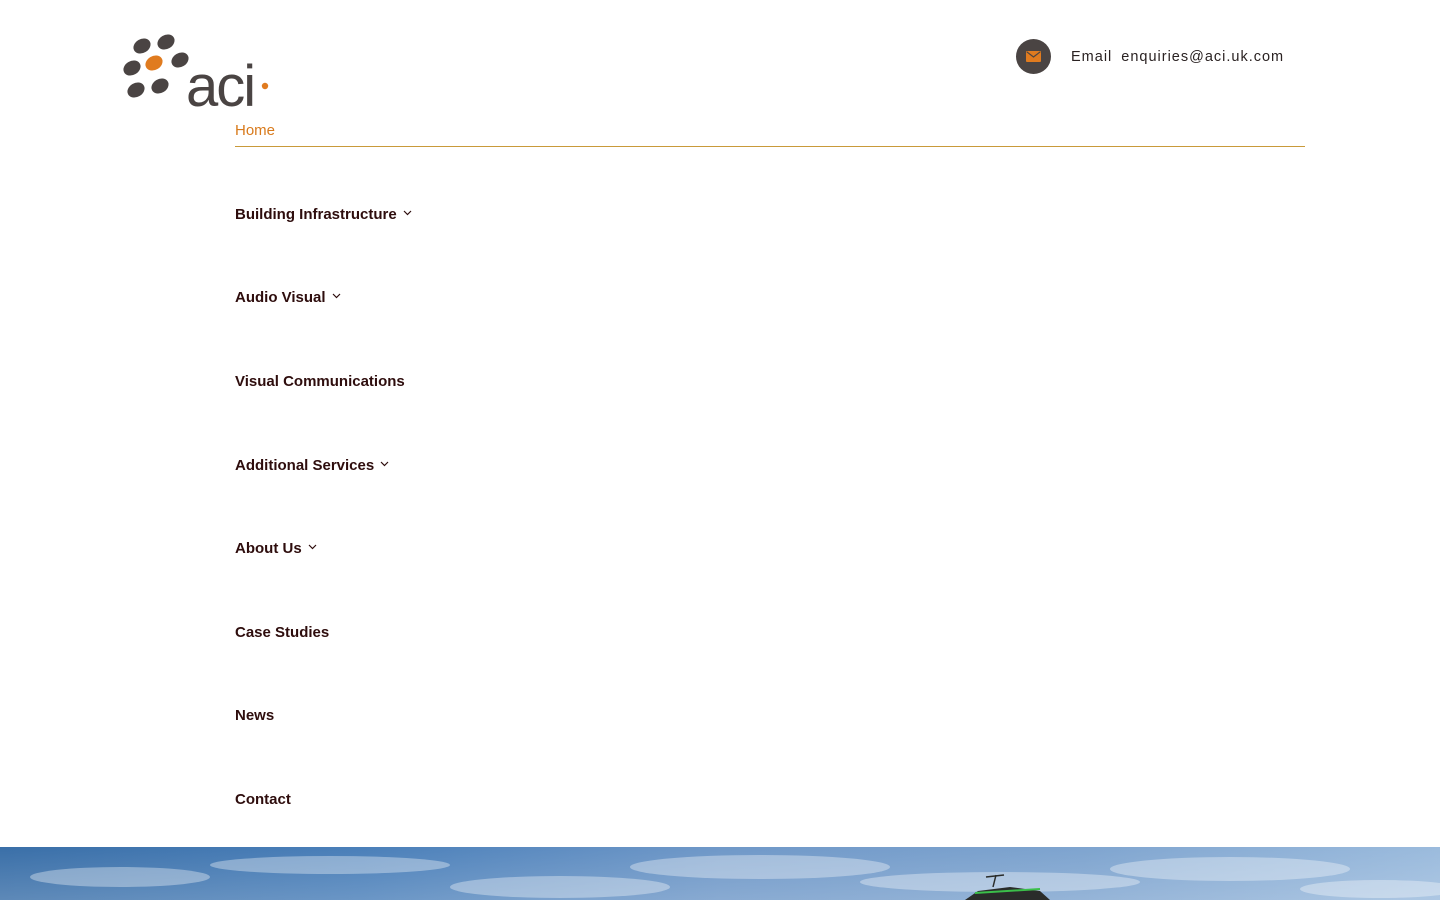 This screenshot has height=900, width=1440. I want to click on nav-row: Audio Visual, so click(288, 298).